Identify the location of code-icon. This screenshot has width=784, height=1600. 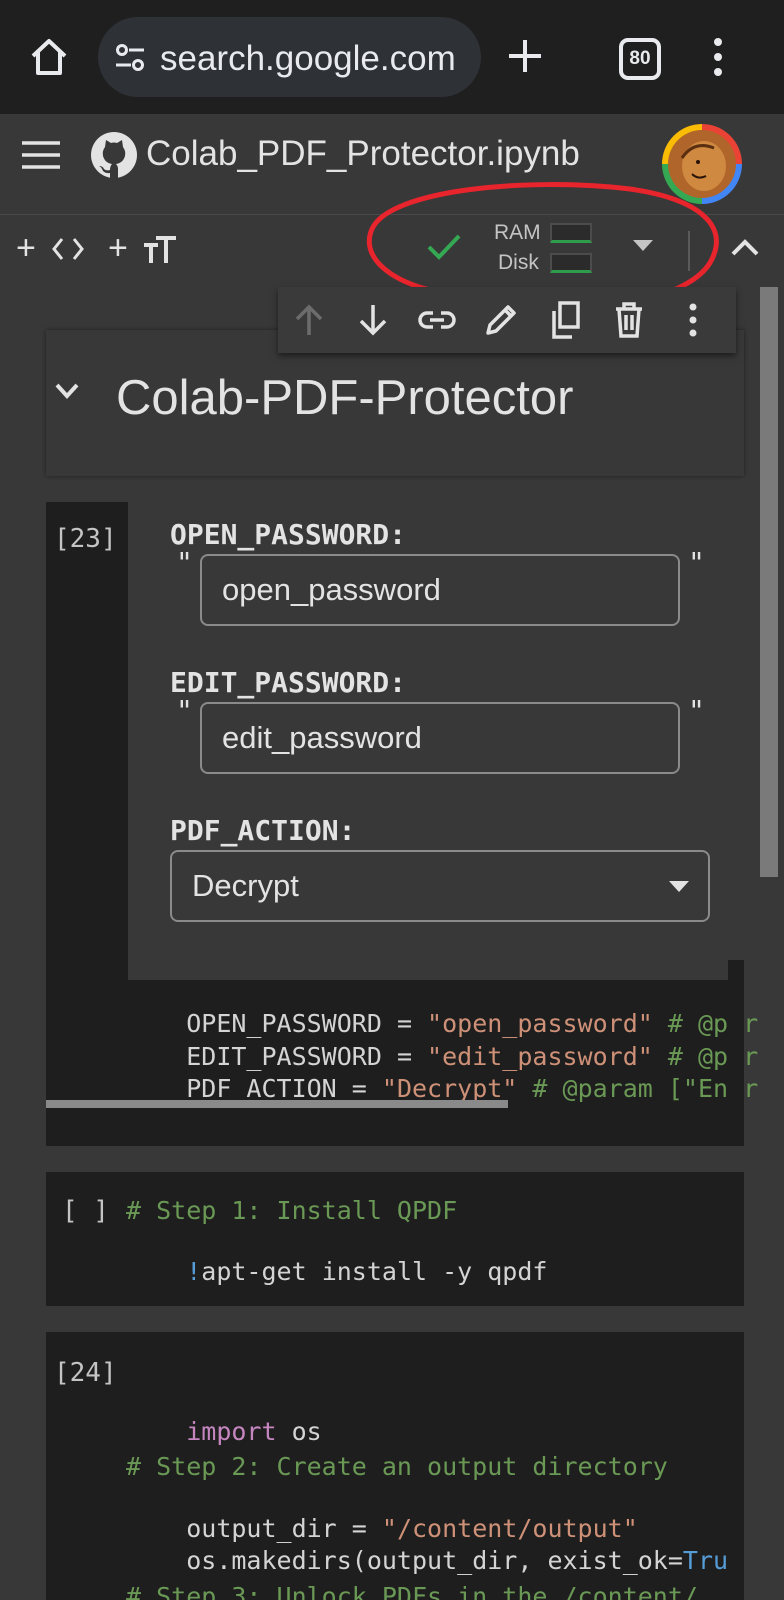
(68, 249).